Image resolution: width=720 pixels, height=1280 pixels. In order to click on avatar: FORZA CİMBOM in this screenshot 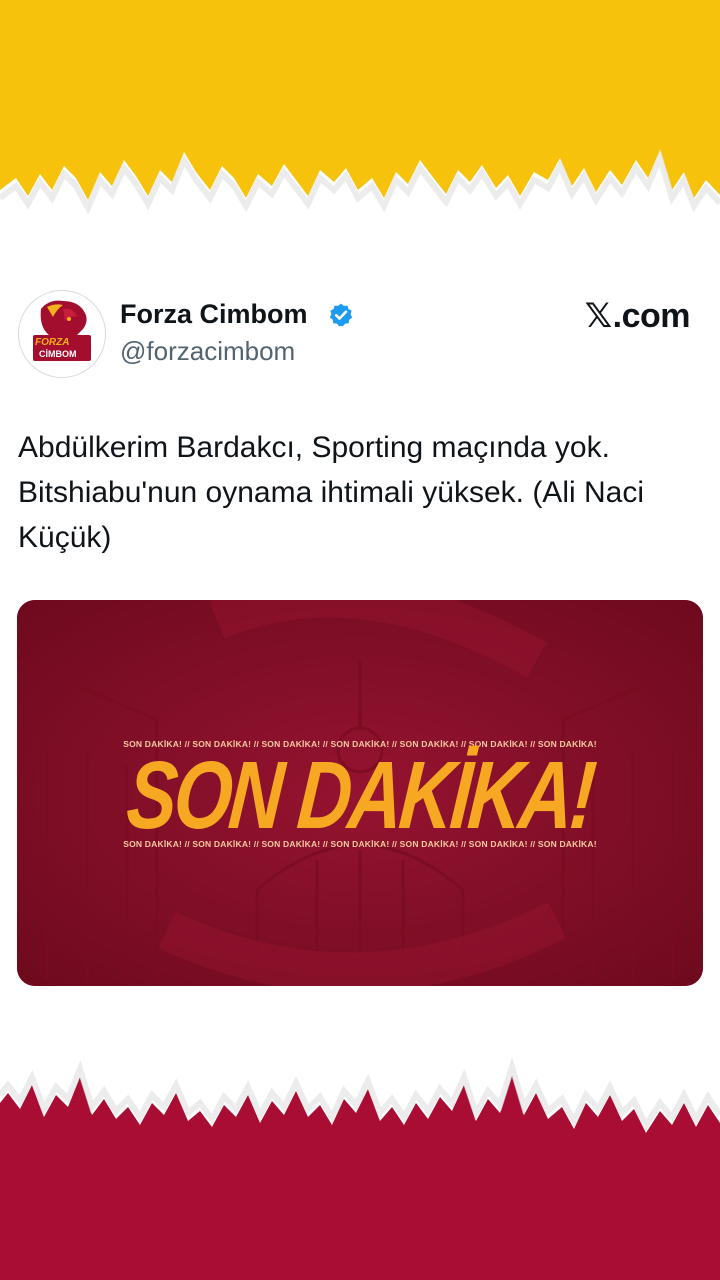, I will do `click(62, 334)`.